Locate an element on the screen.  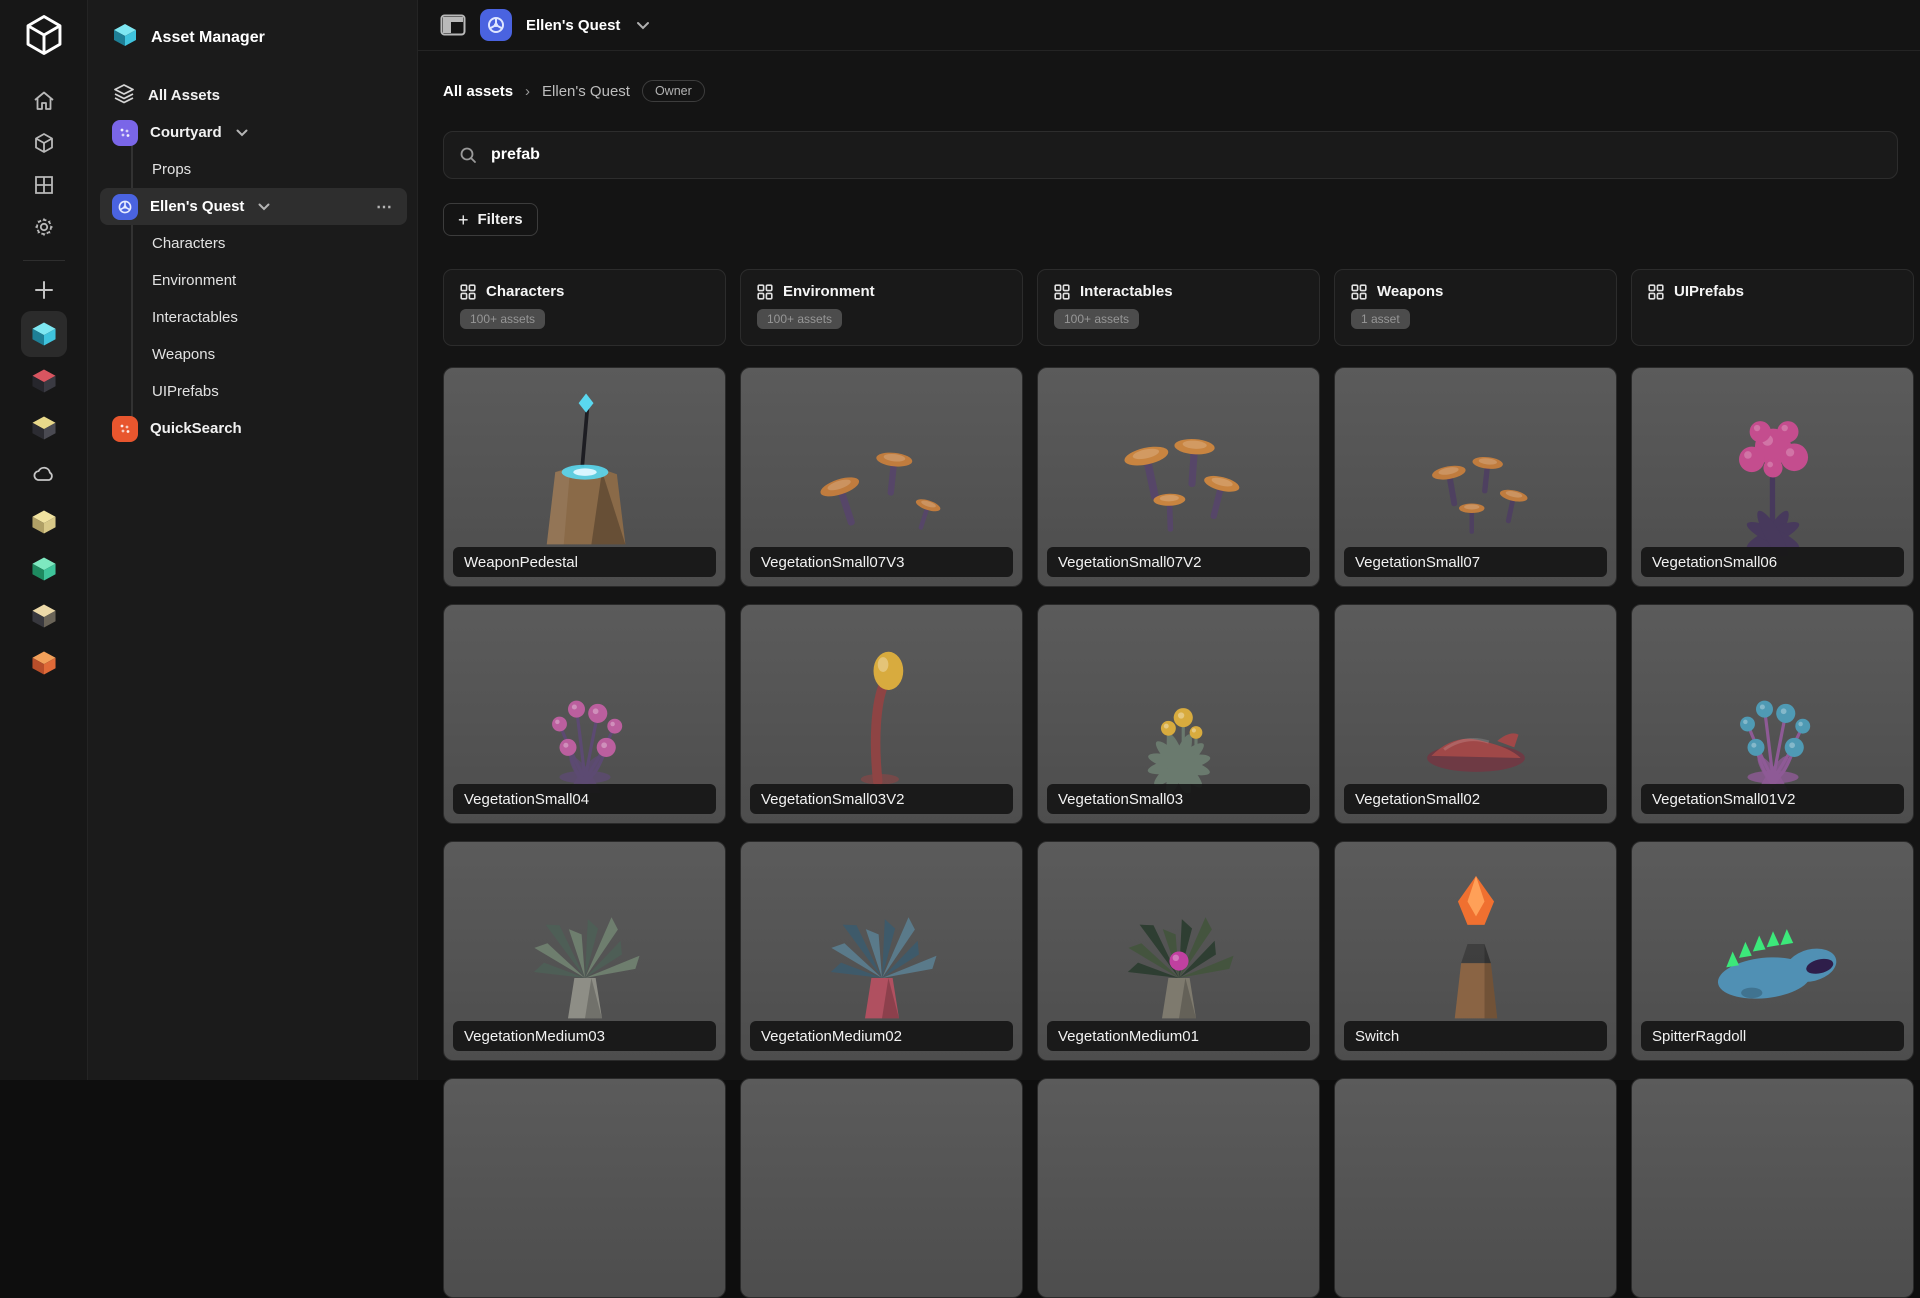
more-options-icon: ⋯ is located at coordinates (384, 207).